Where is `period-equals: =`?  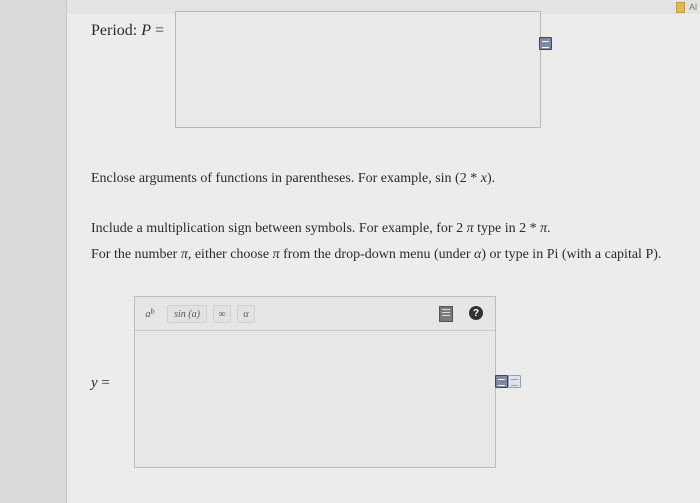 period-equals: = is located at coordinates (160, 30).